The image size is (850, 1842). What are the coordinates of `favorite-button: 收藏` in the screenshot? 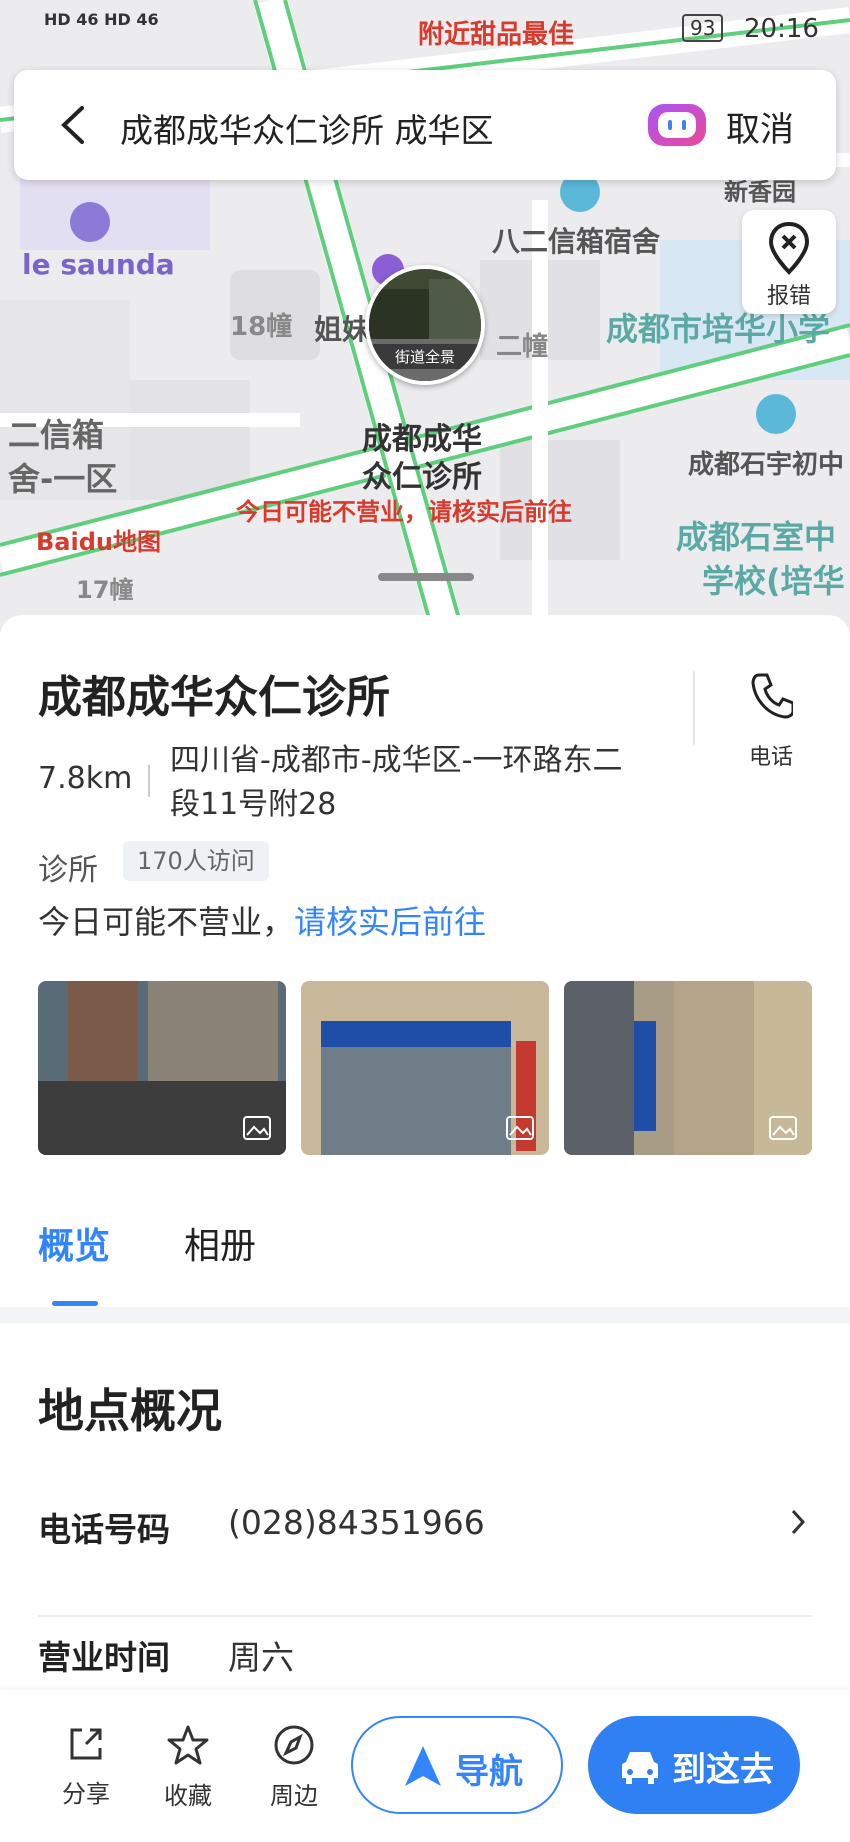 It's located at (188, 1767).